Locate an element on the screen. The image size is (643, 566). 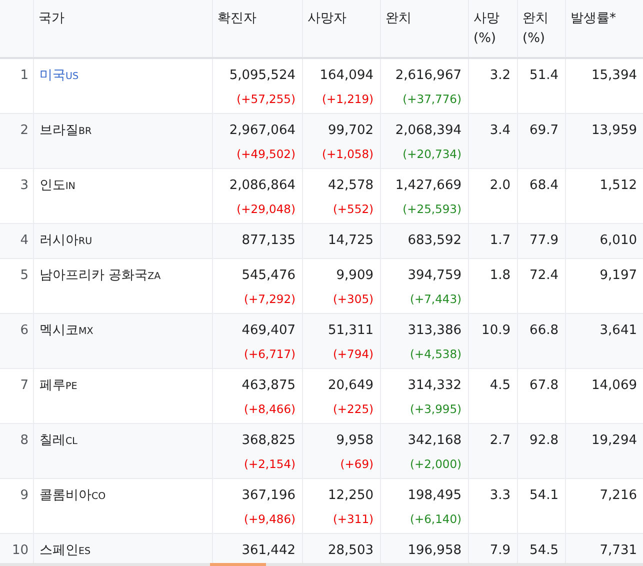
count-text: 77.9 is located at coordinates (544, 241).